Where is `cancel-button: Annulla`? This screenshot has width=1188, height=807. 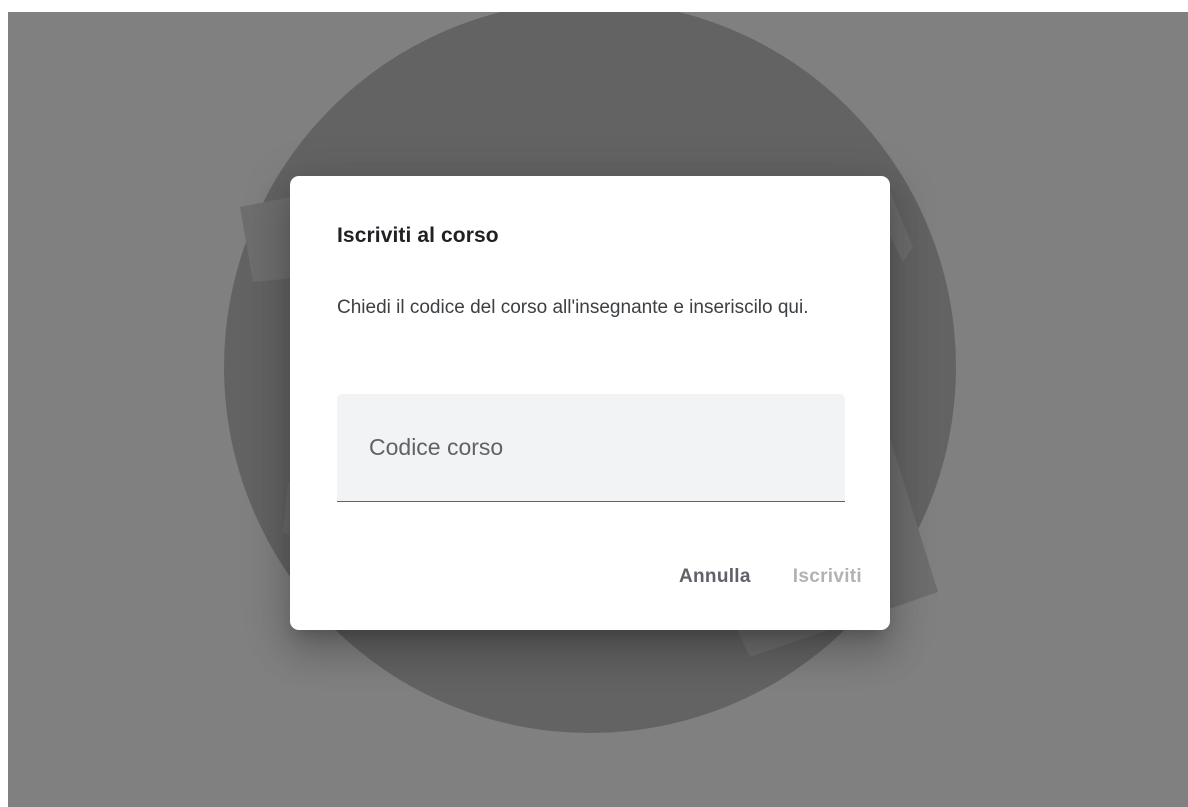 cancel-button: Annulla is located at coordinates (715, 577).